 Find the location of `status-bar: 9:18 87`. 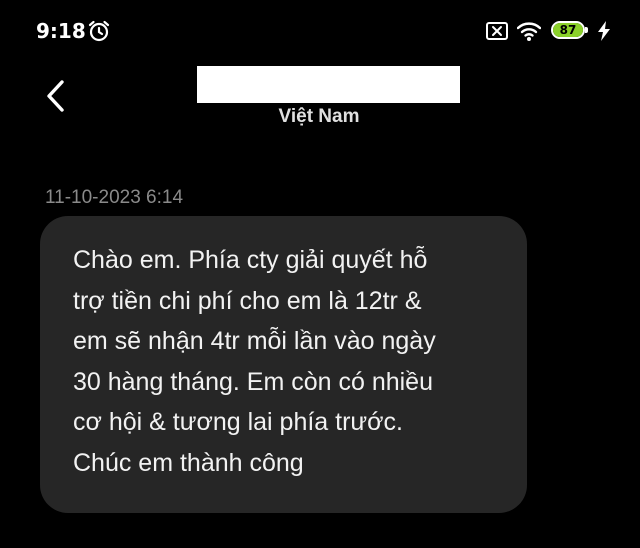

status-bar: 9:18 87 is located at coordinates (320, 30).